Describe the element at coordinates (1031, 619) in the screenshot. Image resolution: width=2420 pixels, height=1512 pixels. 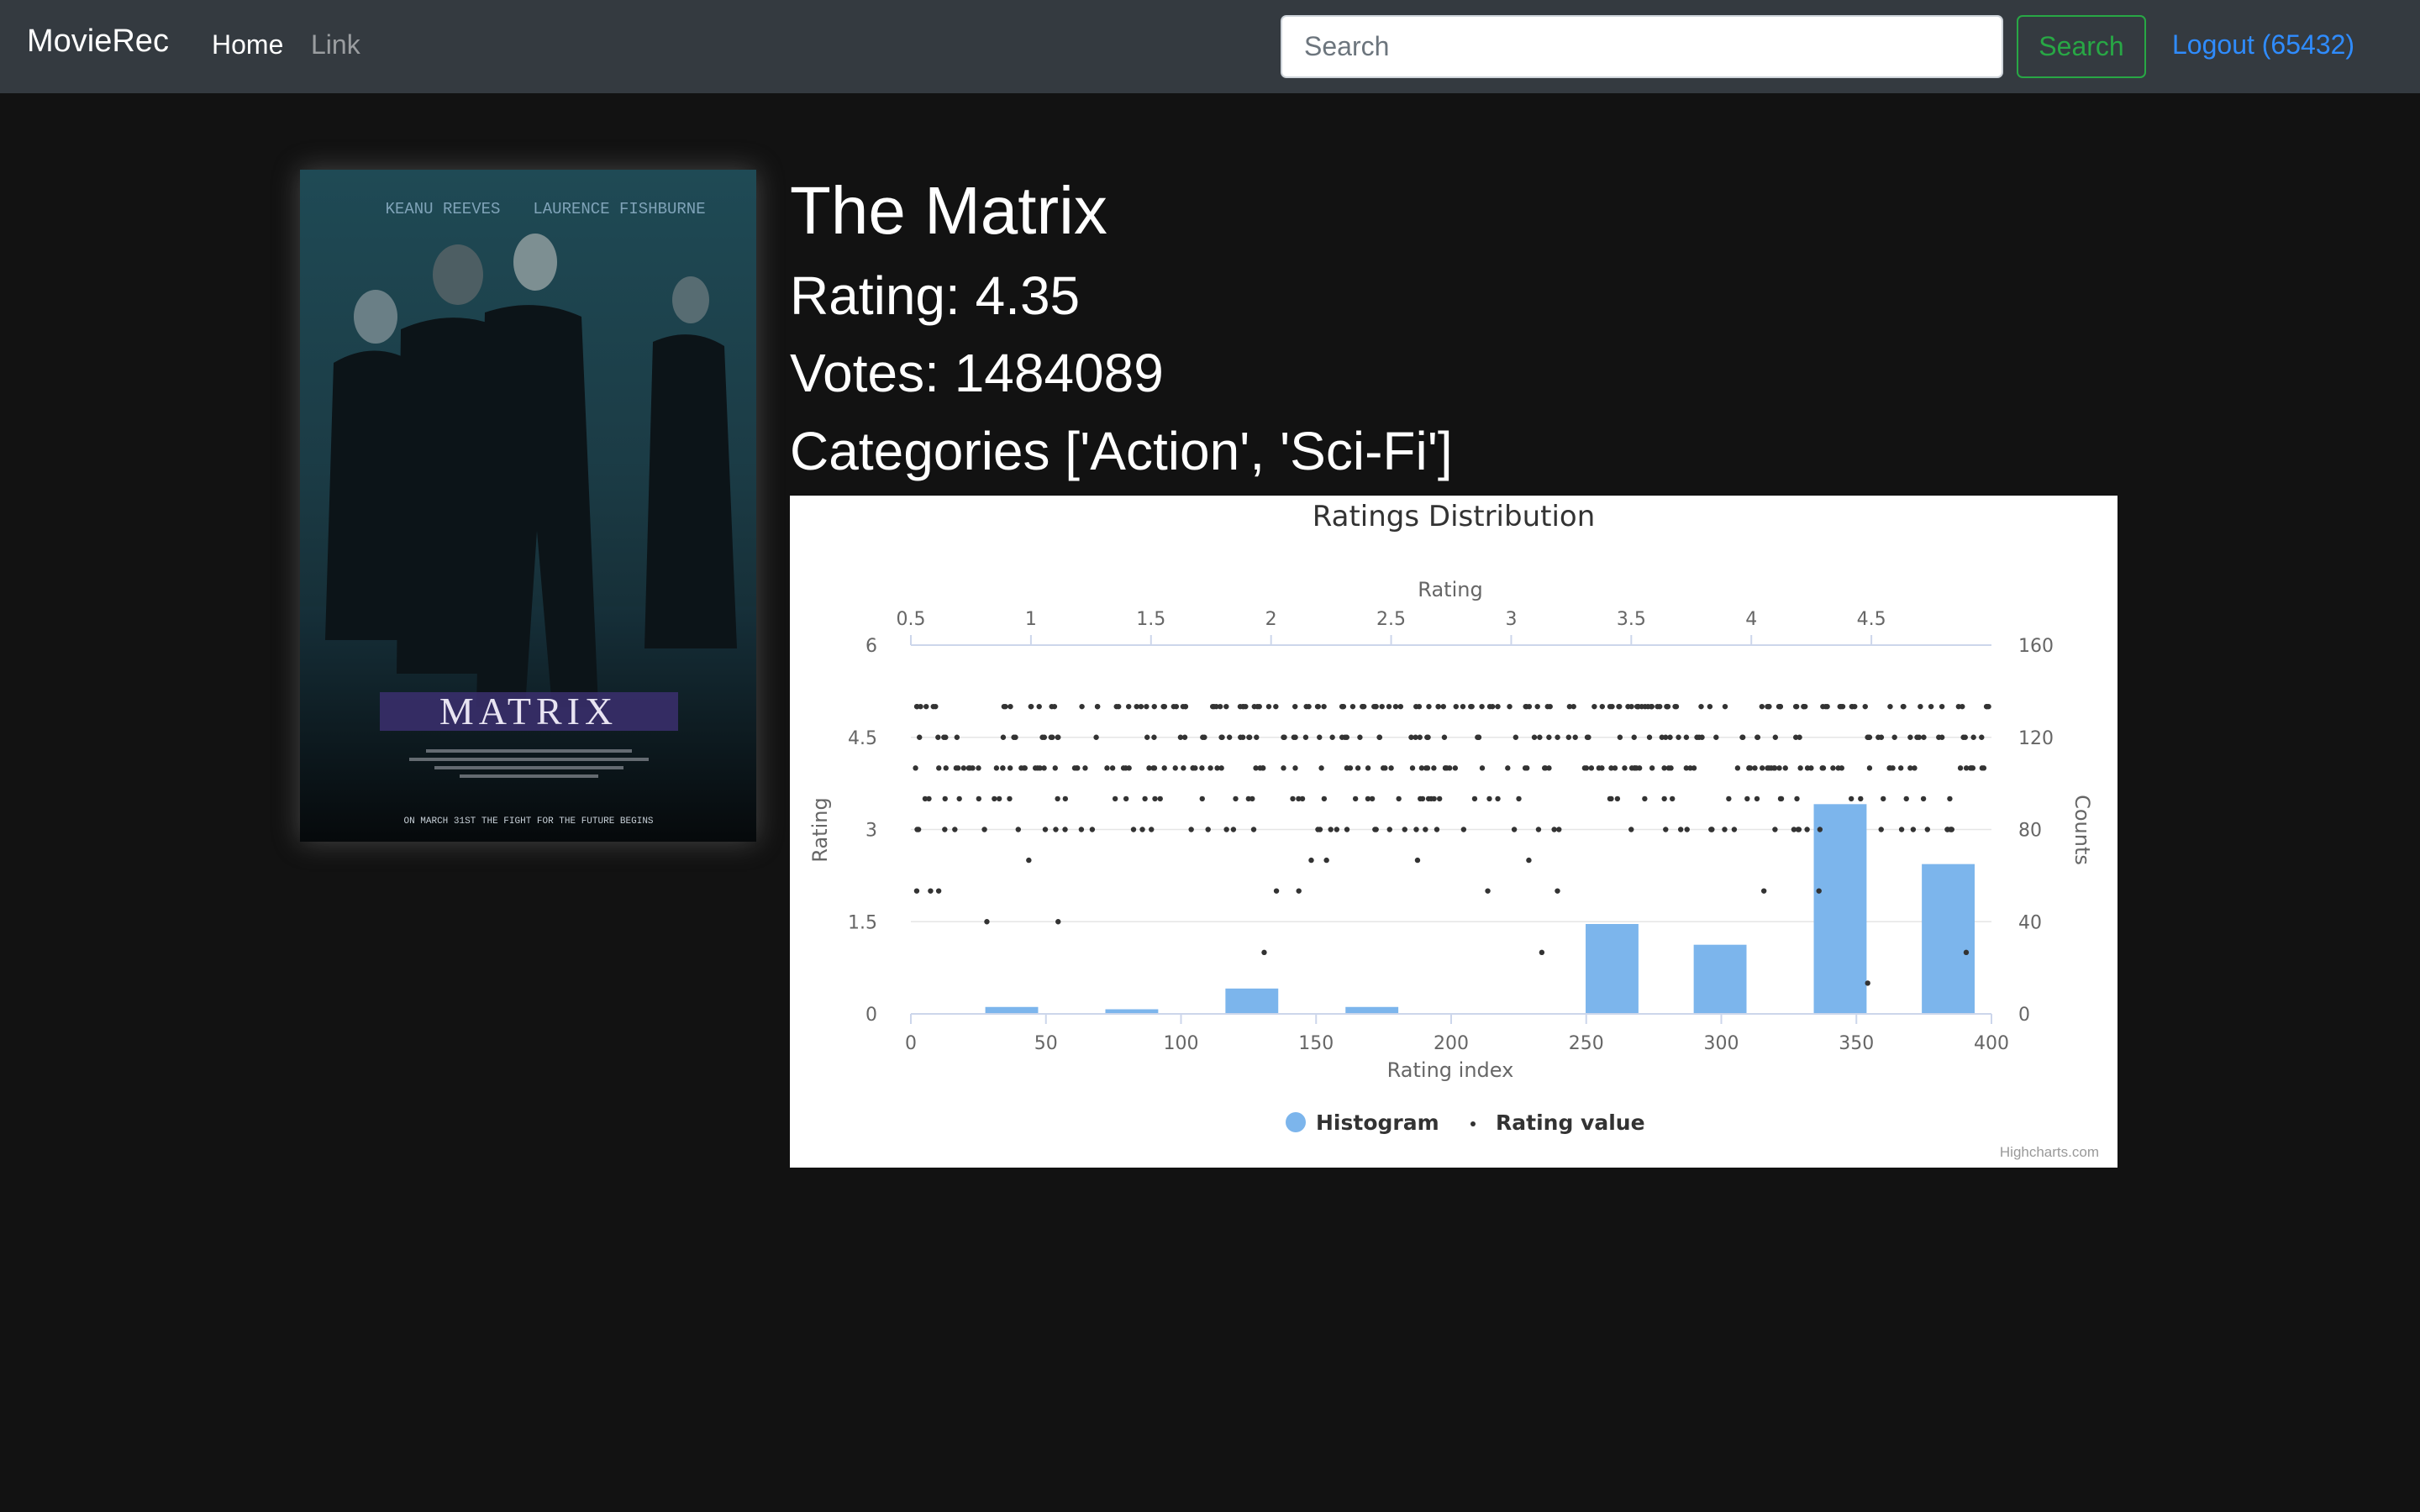
I see `x-top-tick-label: 1` at that location.